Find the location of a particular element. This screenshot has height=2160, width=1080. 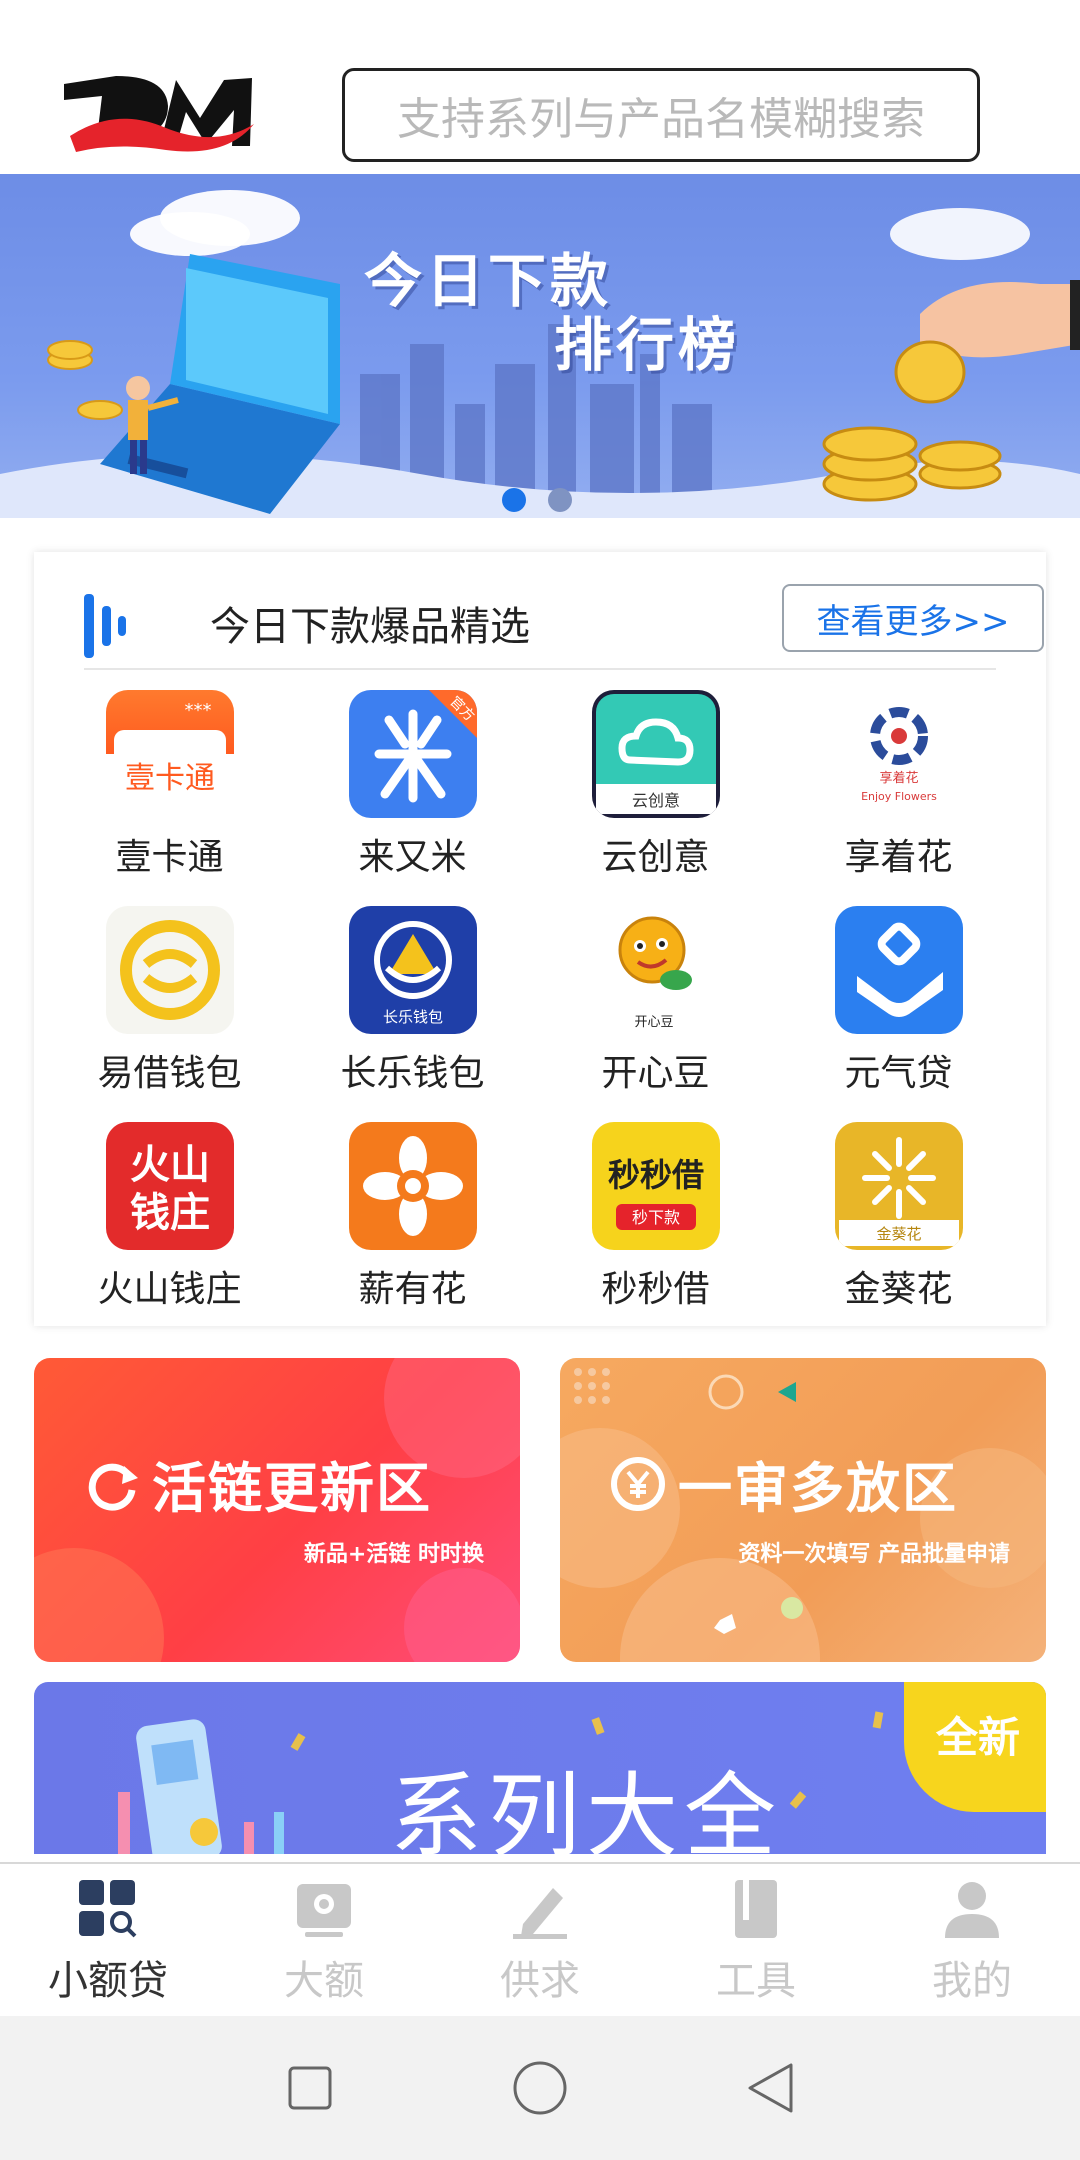

app-name: 金葵花 is located at coordinates (898, 1289).